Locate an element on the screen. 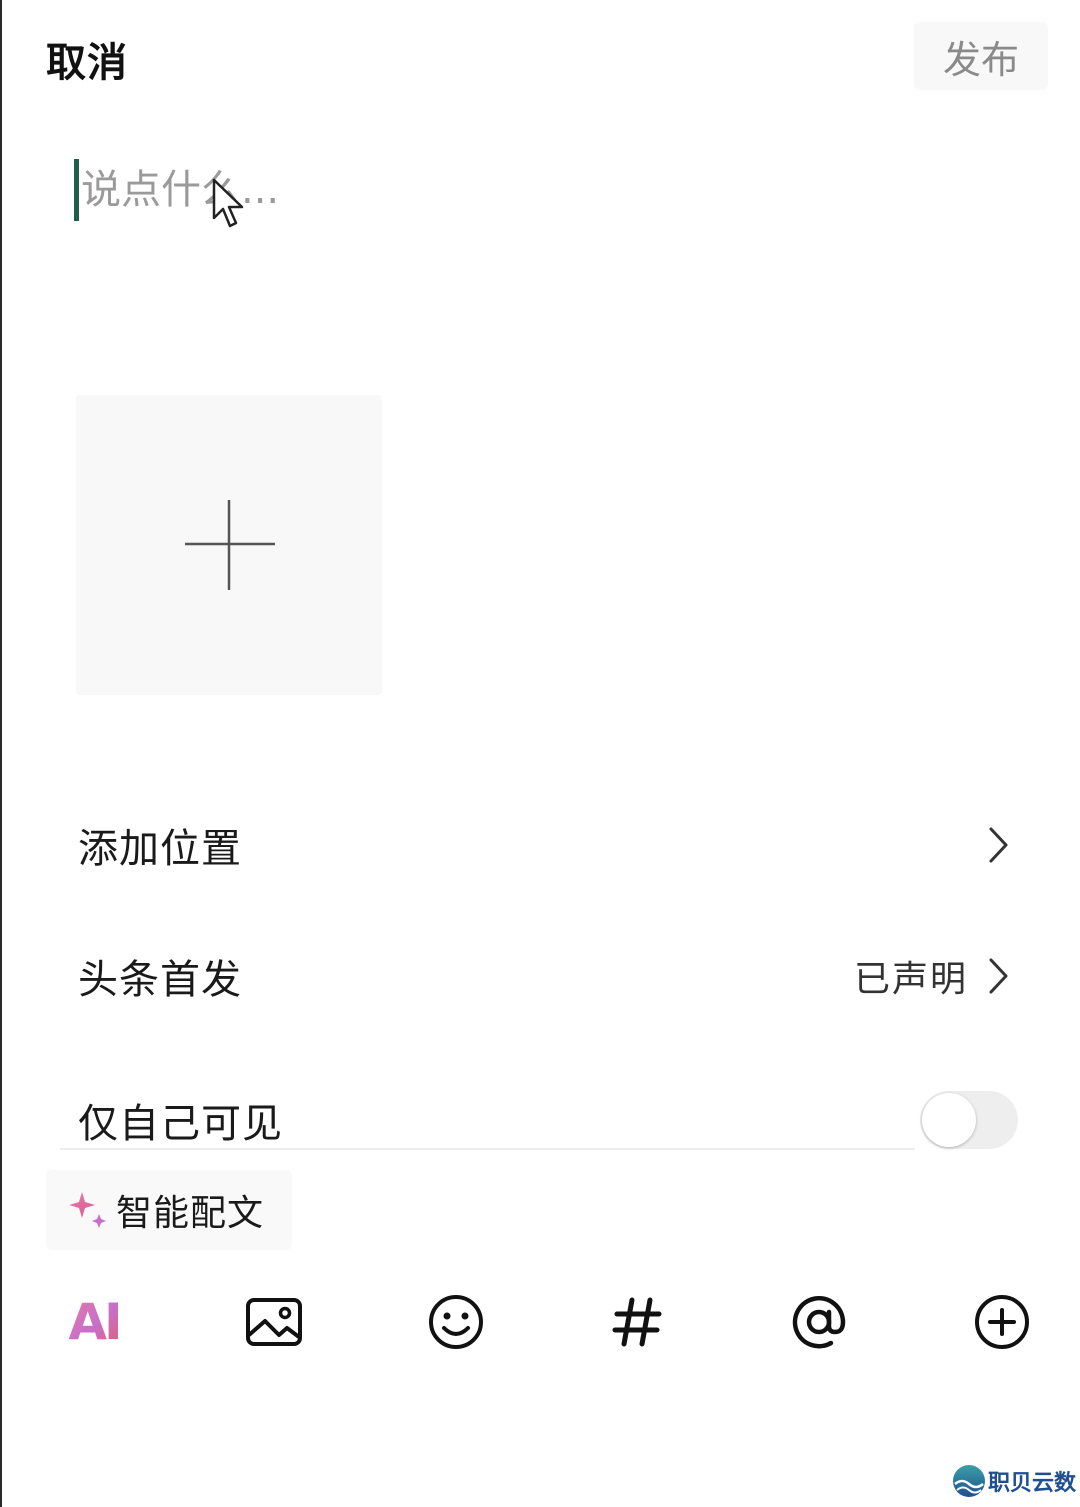 The image size is (1080, 1507). mouse-pointer-icon is located at coordinates (228, 203).